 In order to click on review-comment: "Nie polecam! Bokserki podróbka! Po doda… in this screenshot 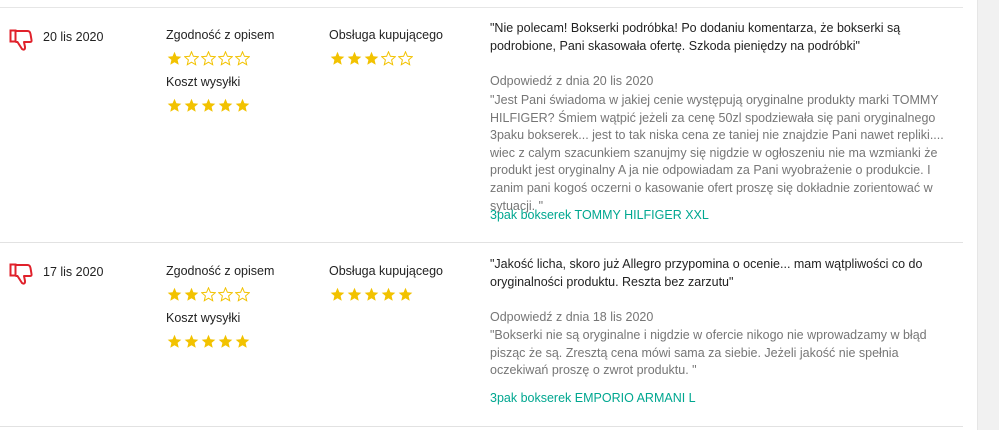, I will do `click(695, 37)`.